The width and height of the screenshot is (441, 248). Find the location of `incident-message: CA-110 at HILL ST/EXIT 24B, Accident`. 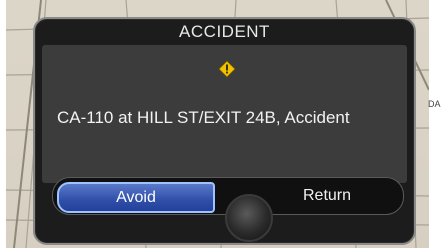

incident-message: CA-110 at HILL ST/EXIT 24B, Accident is located at coordinates (203, 117).